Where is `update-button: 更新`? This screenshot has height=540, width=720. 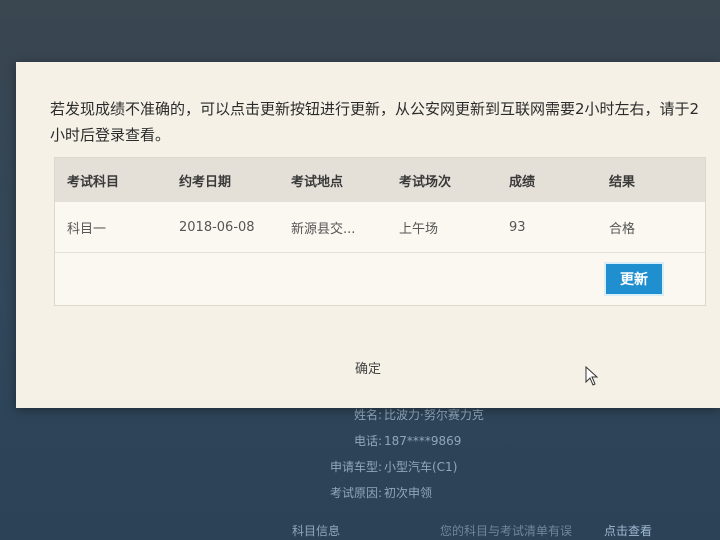 update-button: 更新 is located at coordinates (634, 279).